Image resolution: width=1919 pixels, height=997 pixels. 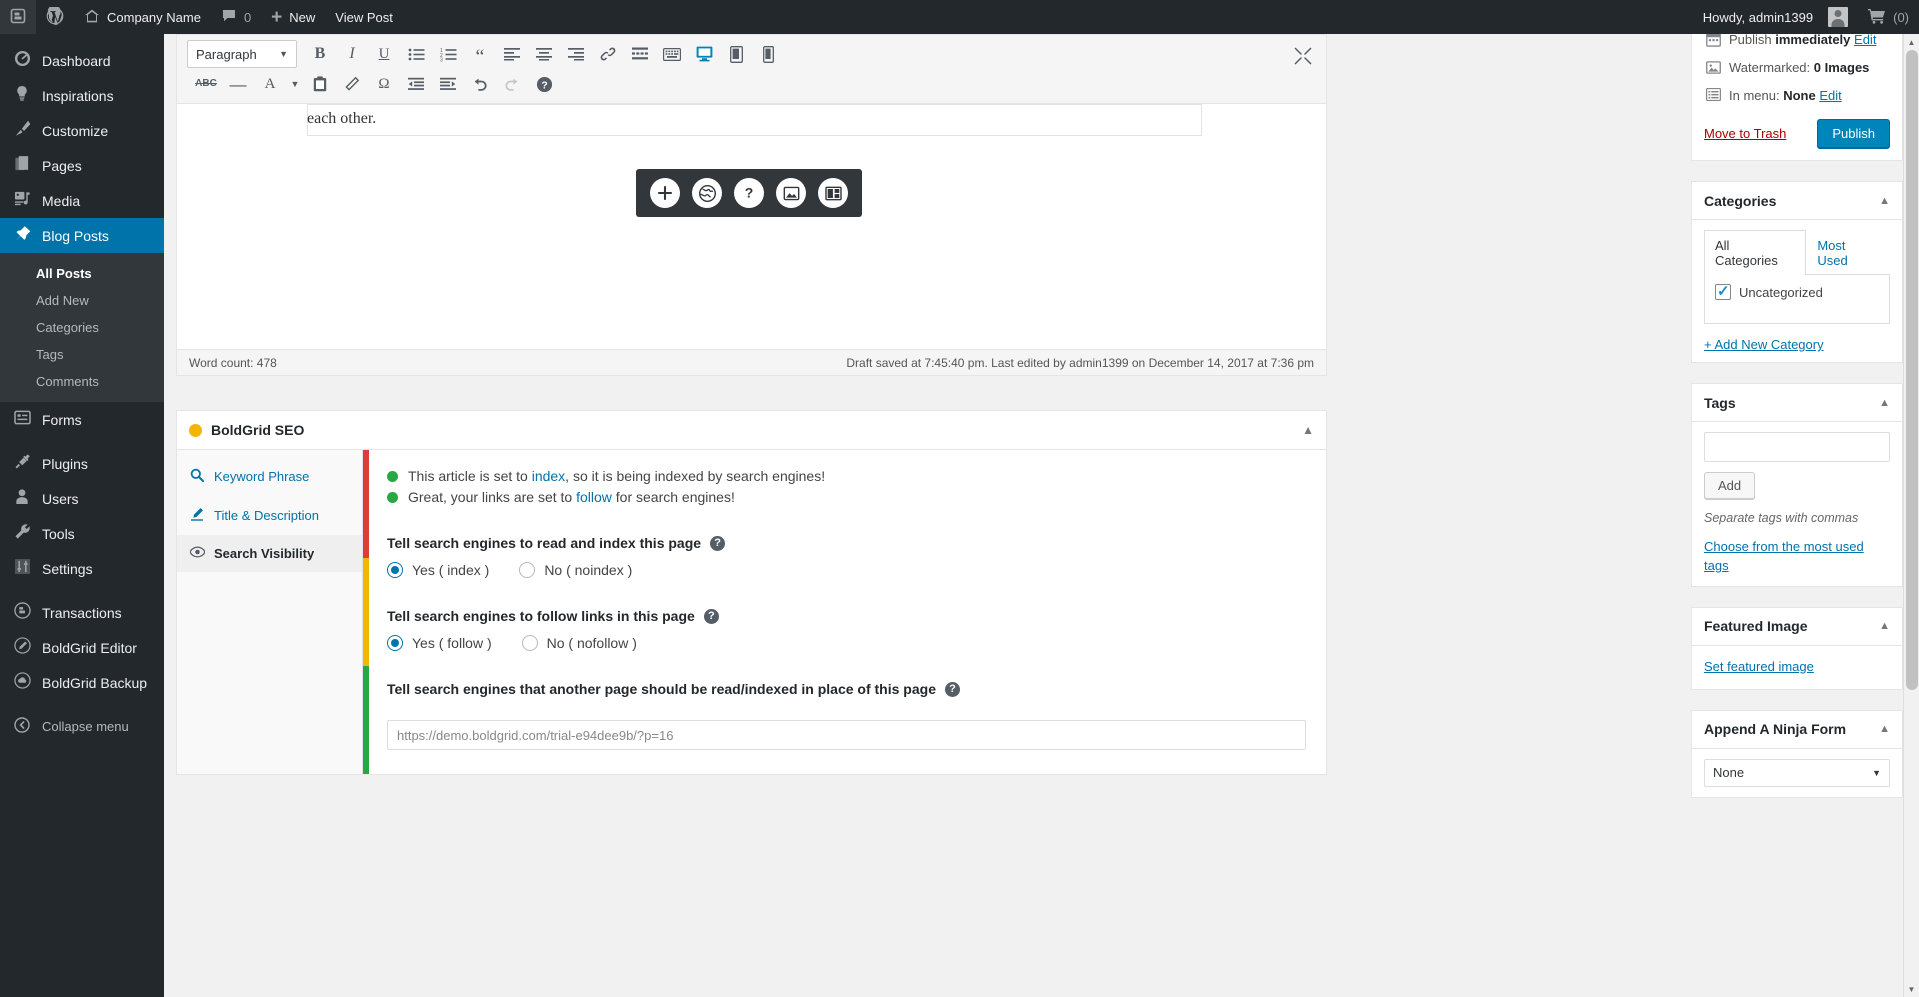 What do you see at coordinates (352, 54) in the screenshot?
I see `italic-button: I` at bounding box center [352, 54].